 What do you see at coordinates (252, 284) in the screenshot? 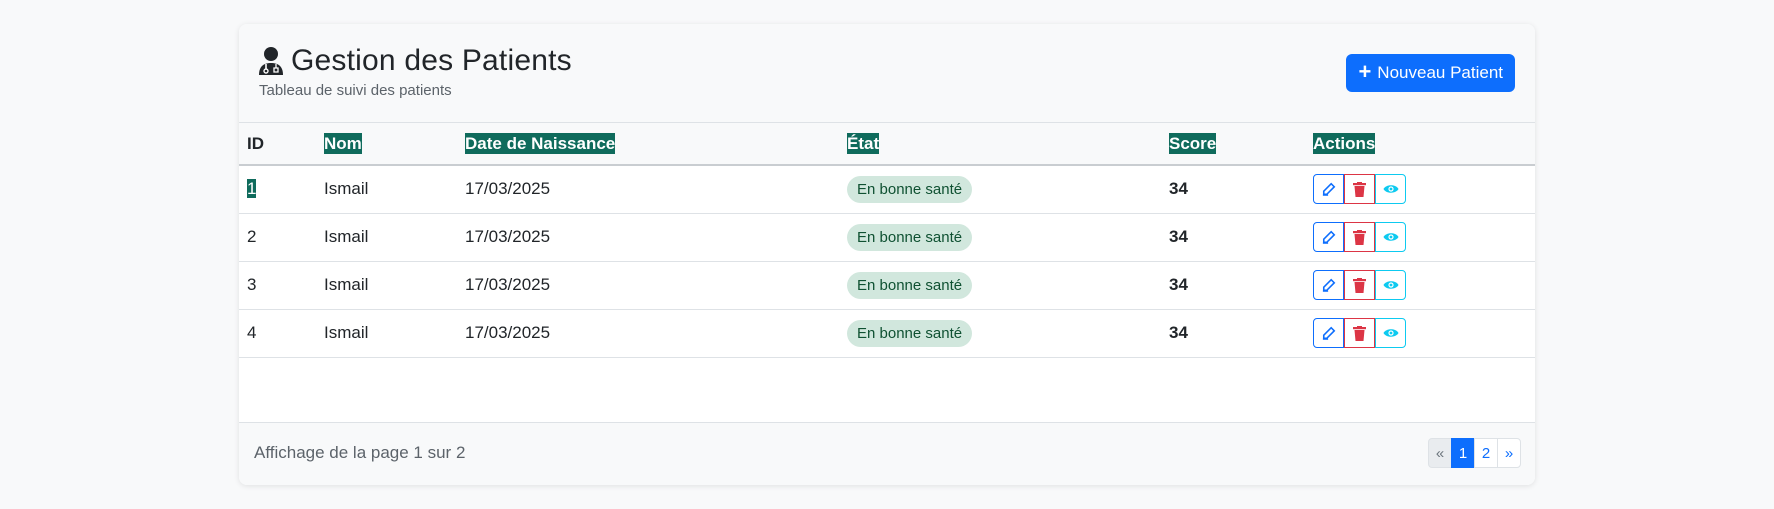
I see `cell-id: 3` at bounding box center [252, 284].